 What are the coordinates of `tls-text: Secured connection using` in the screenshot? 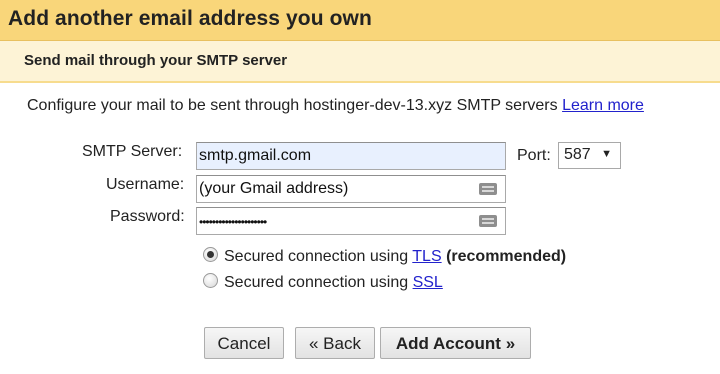 It's located at (316, 256).